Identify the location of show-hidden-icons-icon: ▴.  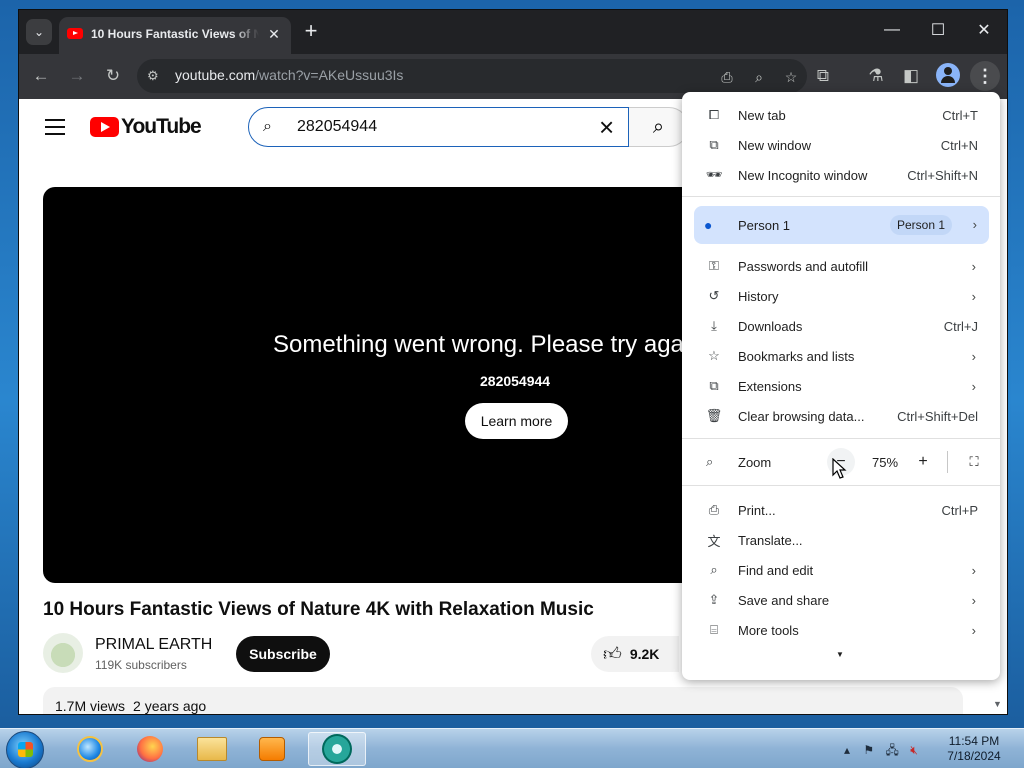
(847, 750).